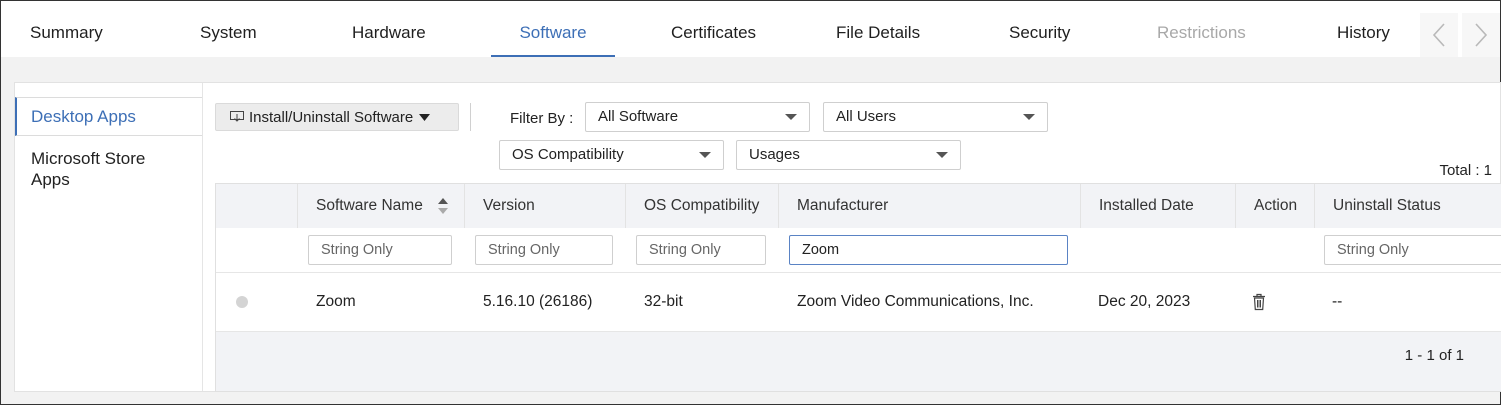  I want to click on software-sidebar: Desktop Apps Microsoft Store Apps, so click(109, 147).